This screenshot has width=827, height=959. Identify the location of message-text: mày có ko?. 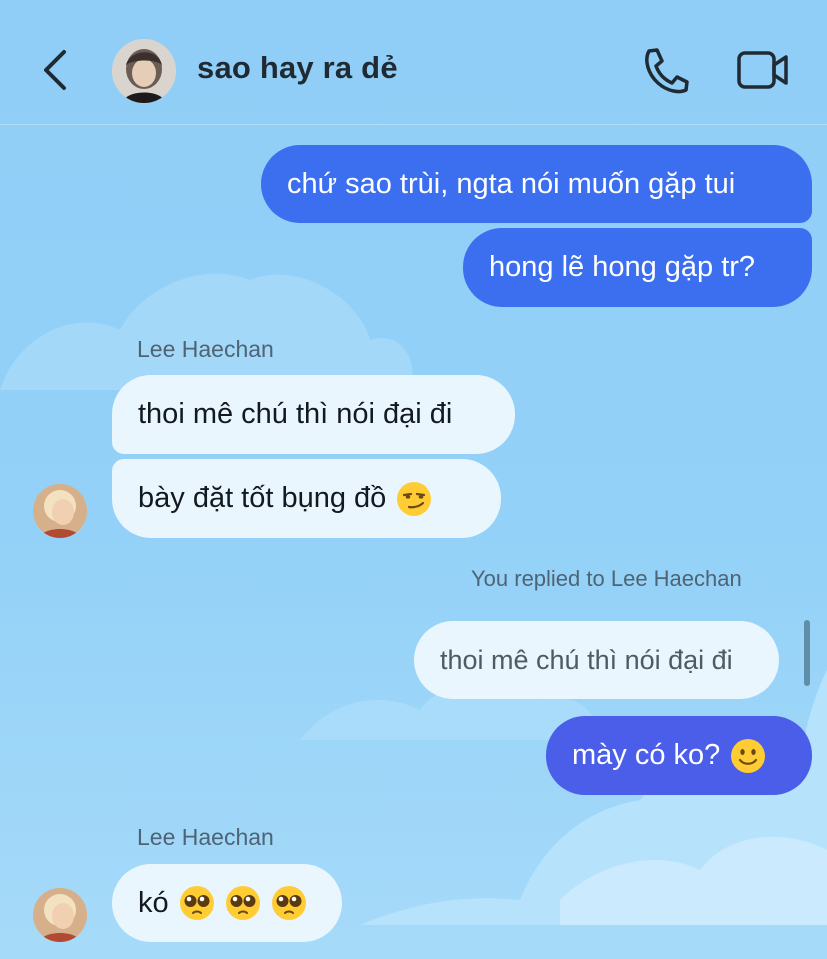
(646, 755).